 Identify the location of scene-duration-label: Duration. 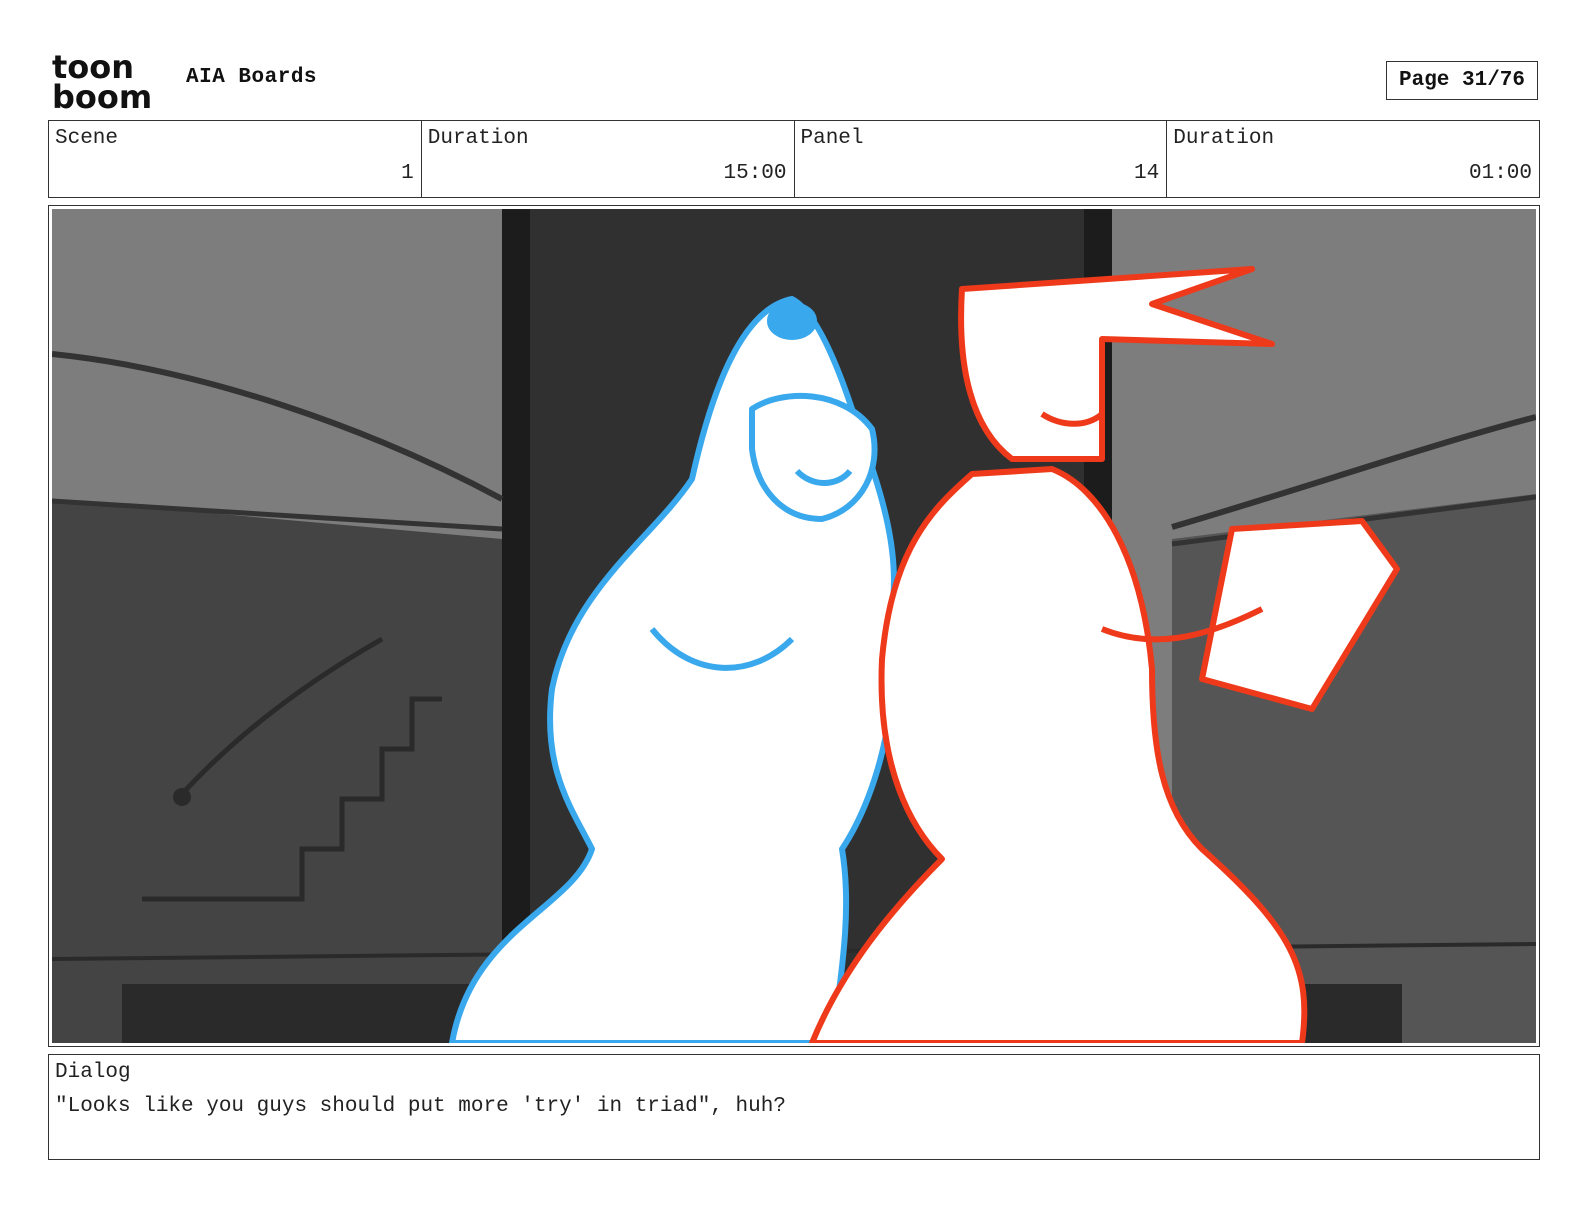
(478, 138).